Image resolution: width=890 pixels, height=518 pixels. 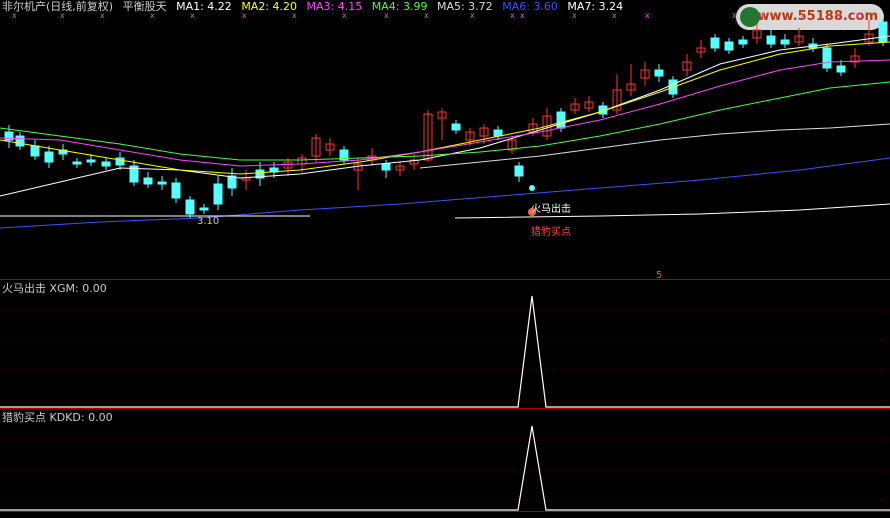 I want to click on sub2-title: 猎豹买点, so click(x=24, y=417).